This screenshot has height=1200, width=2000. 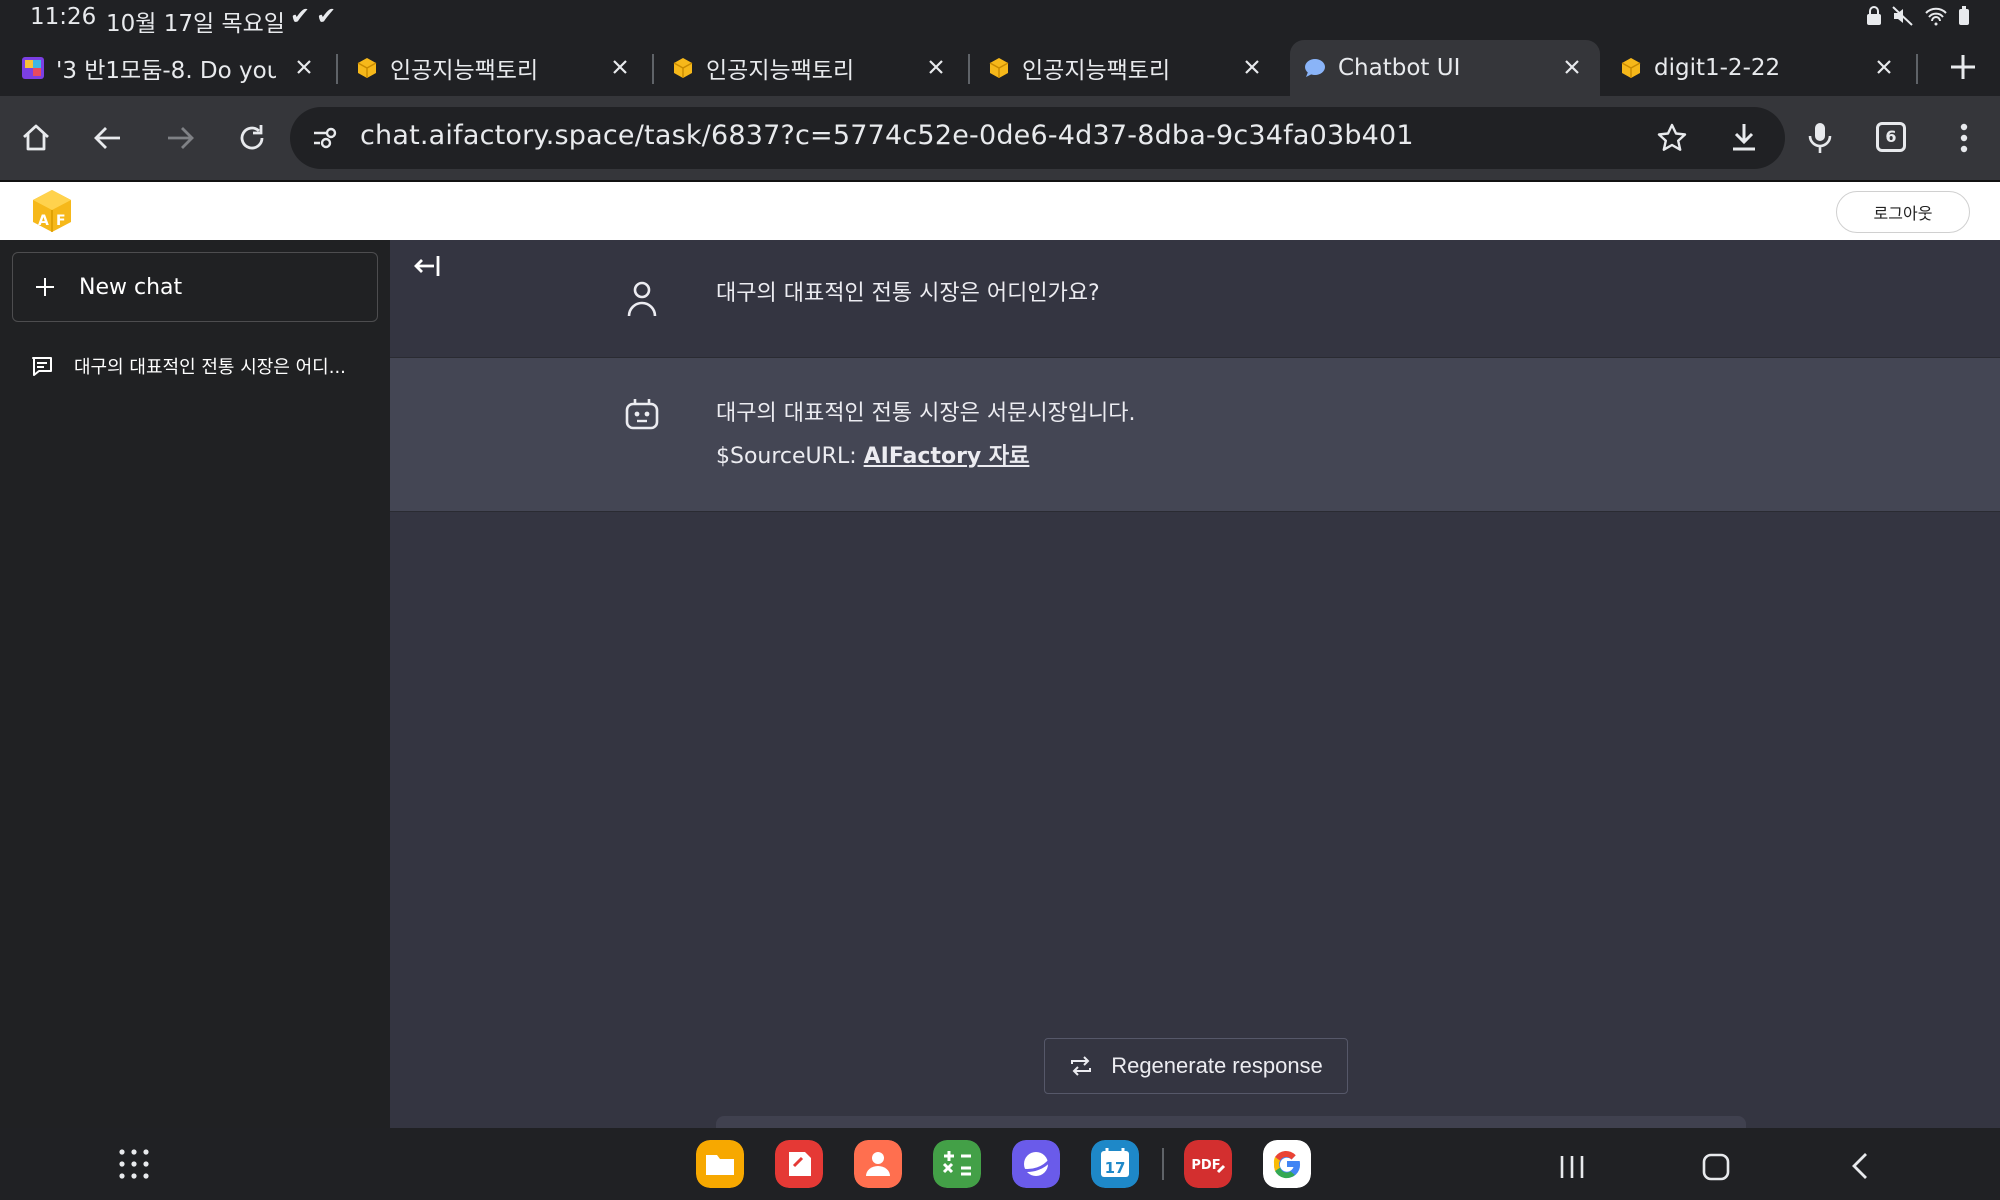 What do you see at coordinates (790, 456) in the screenshot?
I see `source-prefix: $SourceURL:` at bounding box center [790, 456].